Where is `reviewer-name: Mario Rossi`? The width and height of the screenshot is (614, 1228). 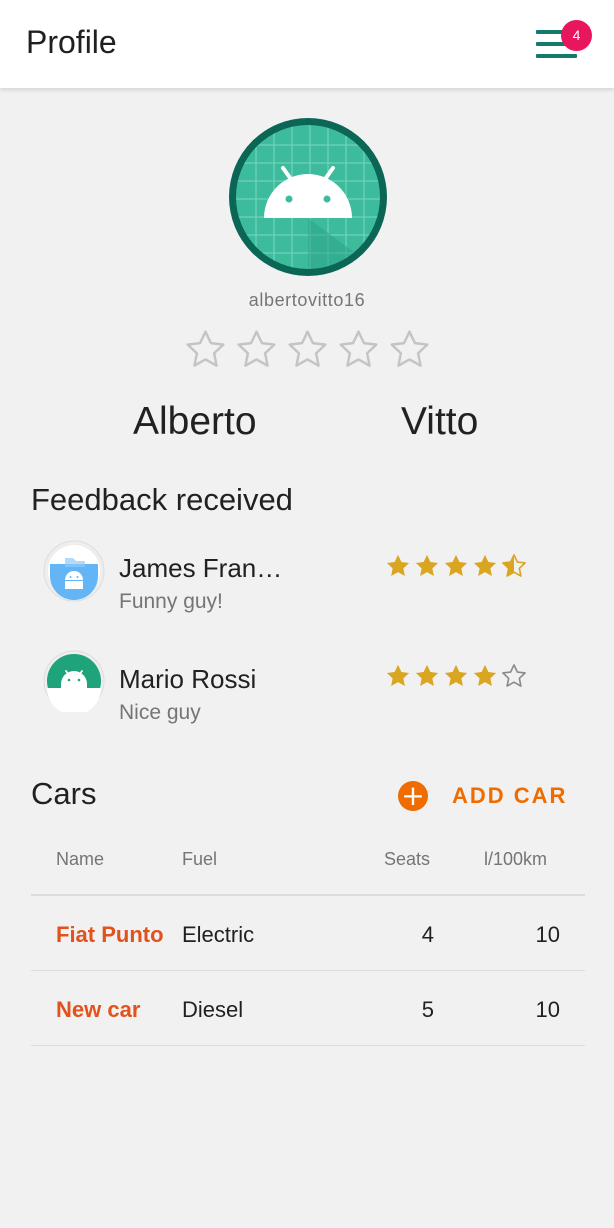
reviewer-name: Mario Rossi is located at coordinates (188, 679).